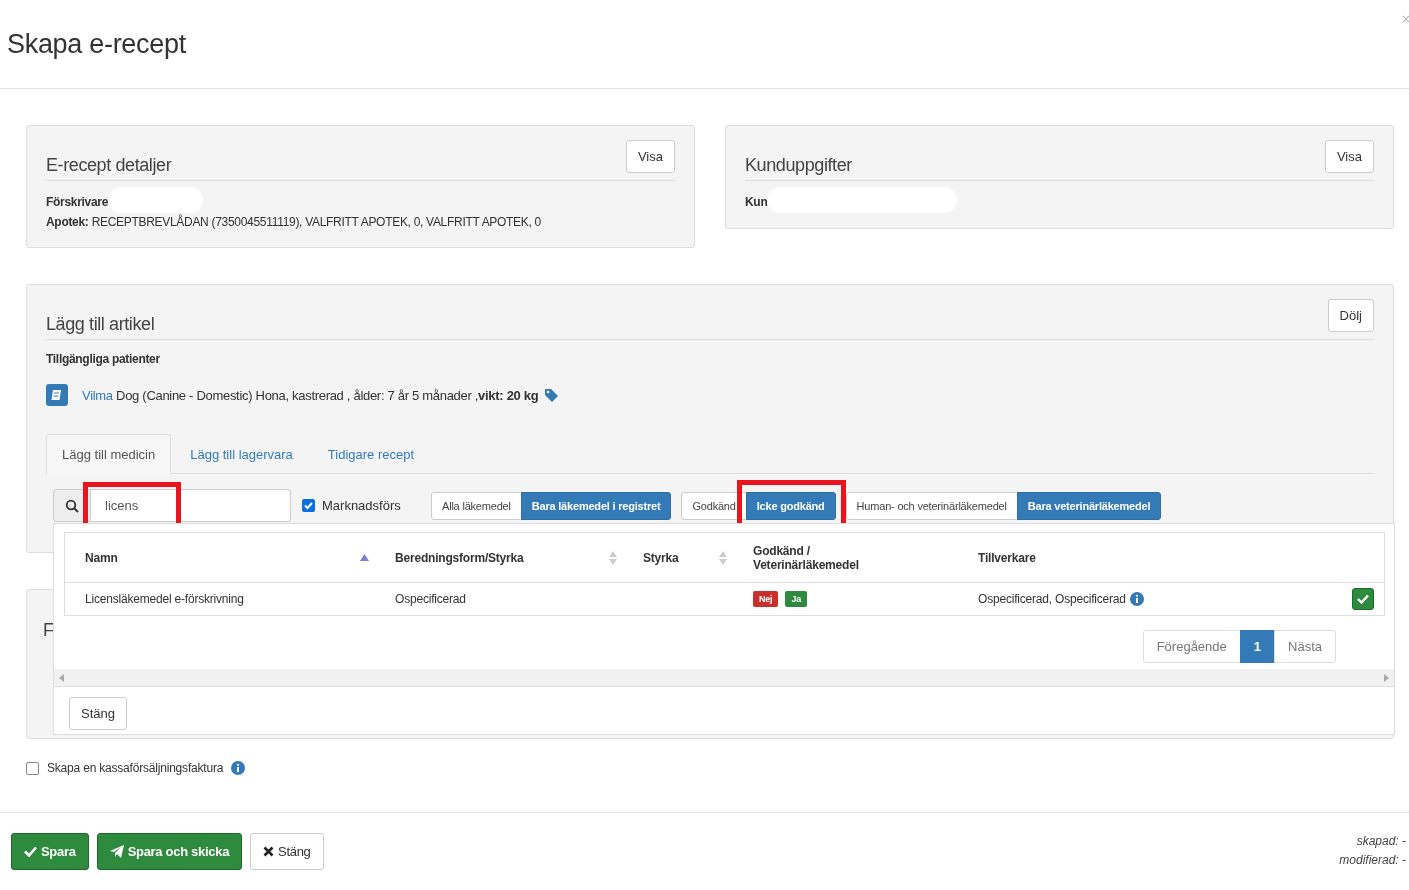  I want to click on table-cell: Licensläkemedel e-förskrivning, so click(224, 599).